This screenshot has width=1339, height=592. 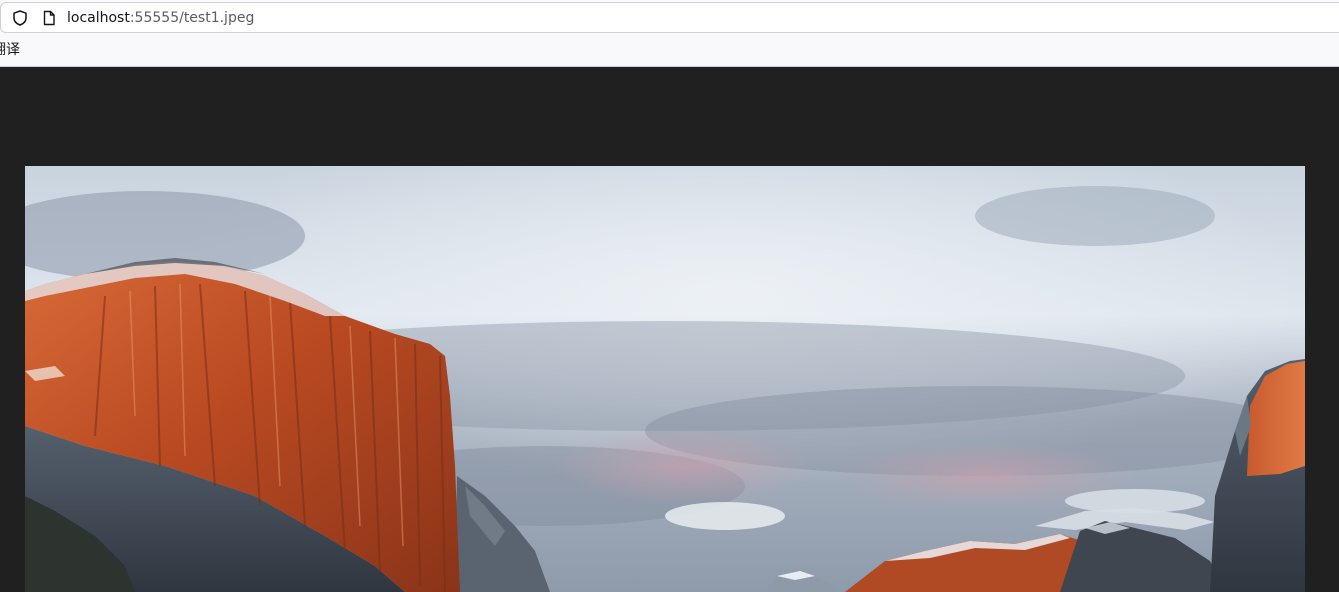 What do you see at coordinates (98, 18) in the screenshot?
I see `url-host: localhost` at bounding box center [98, 18].